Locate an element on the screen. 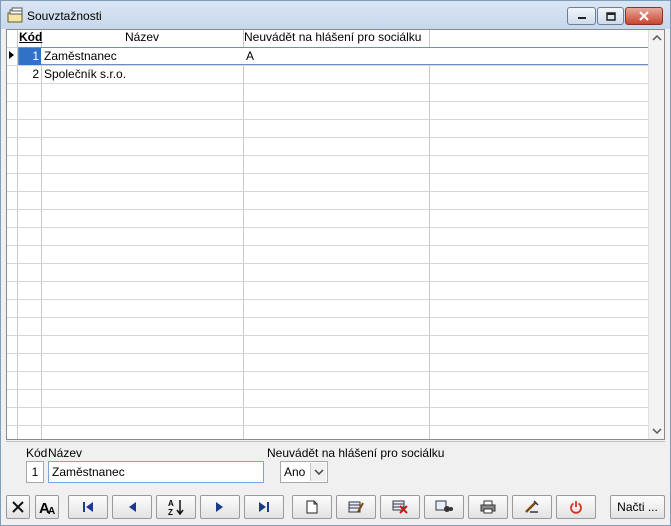  nazev-field: Zaměstnanec is located at coordinates (156, 472).